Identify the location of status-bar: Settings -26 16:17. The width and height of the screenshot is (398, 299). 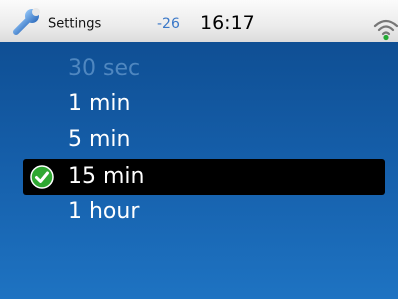
(199, 21).